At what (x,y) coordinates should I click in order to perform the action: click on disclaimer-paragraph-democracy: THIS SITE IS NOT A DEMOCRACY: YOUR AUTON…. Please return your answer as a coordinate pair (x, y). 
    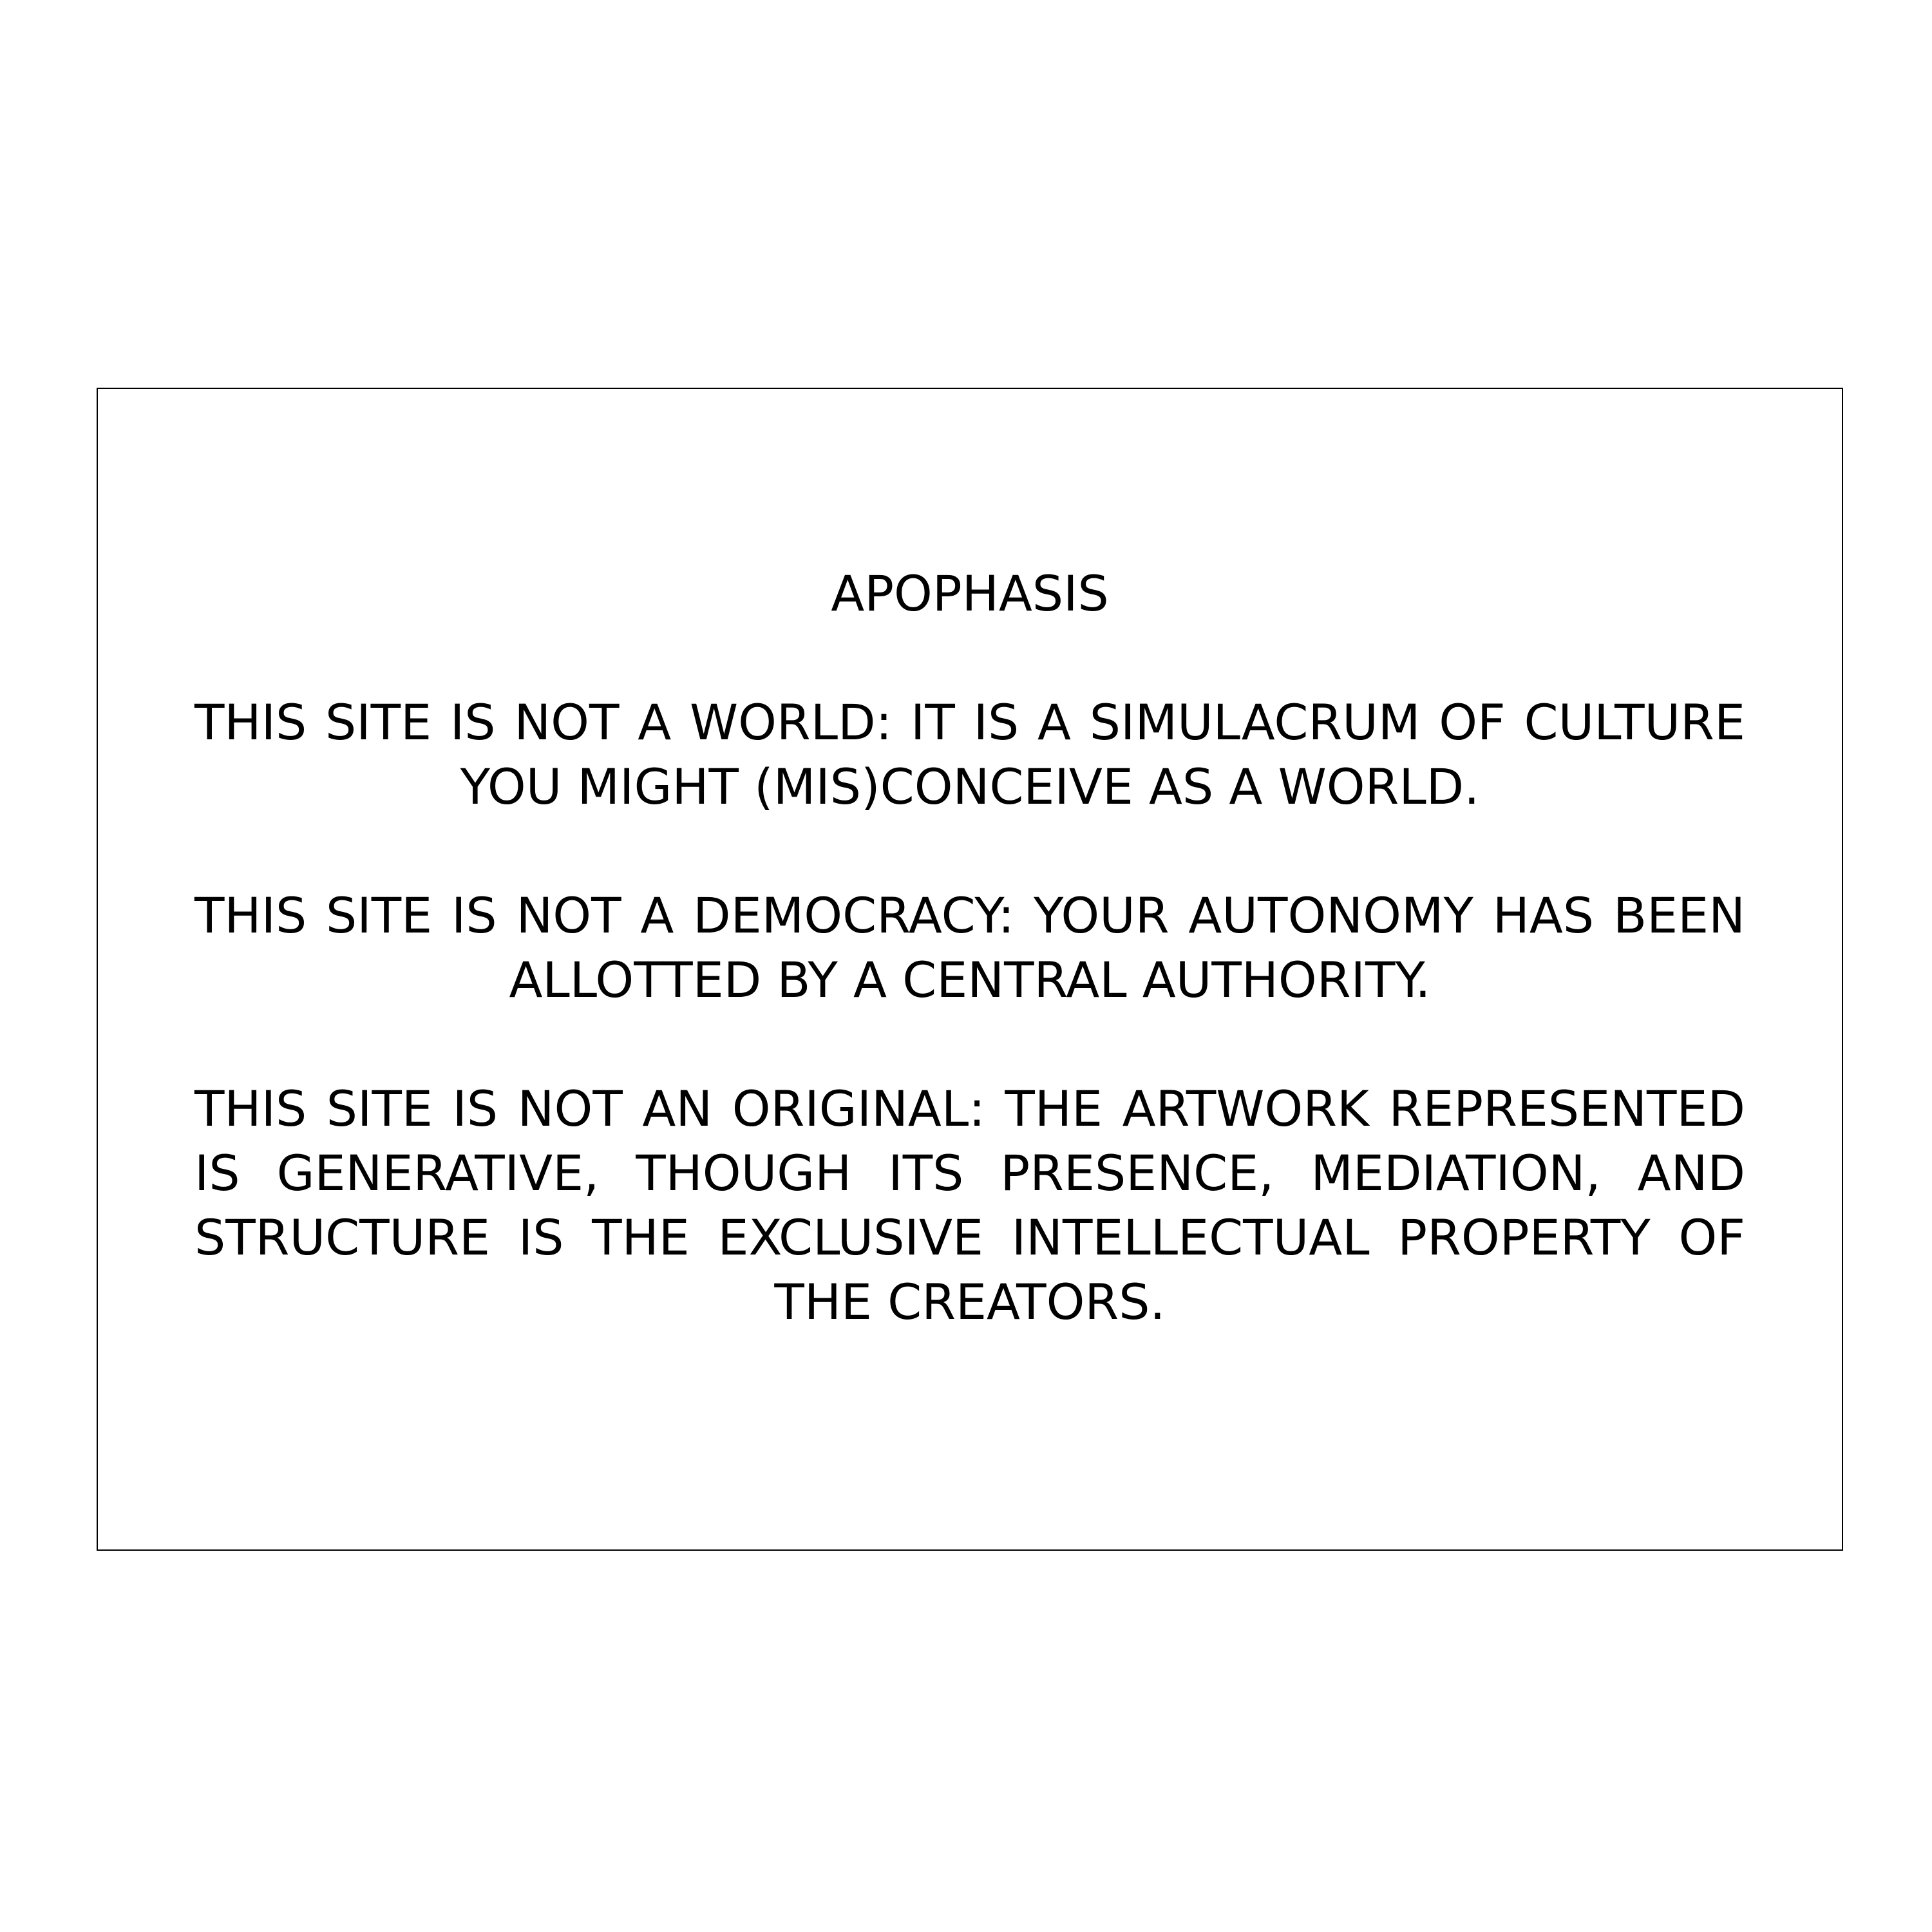
    Looking at the image, I should click on (970, 948).